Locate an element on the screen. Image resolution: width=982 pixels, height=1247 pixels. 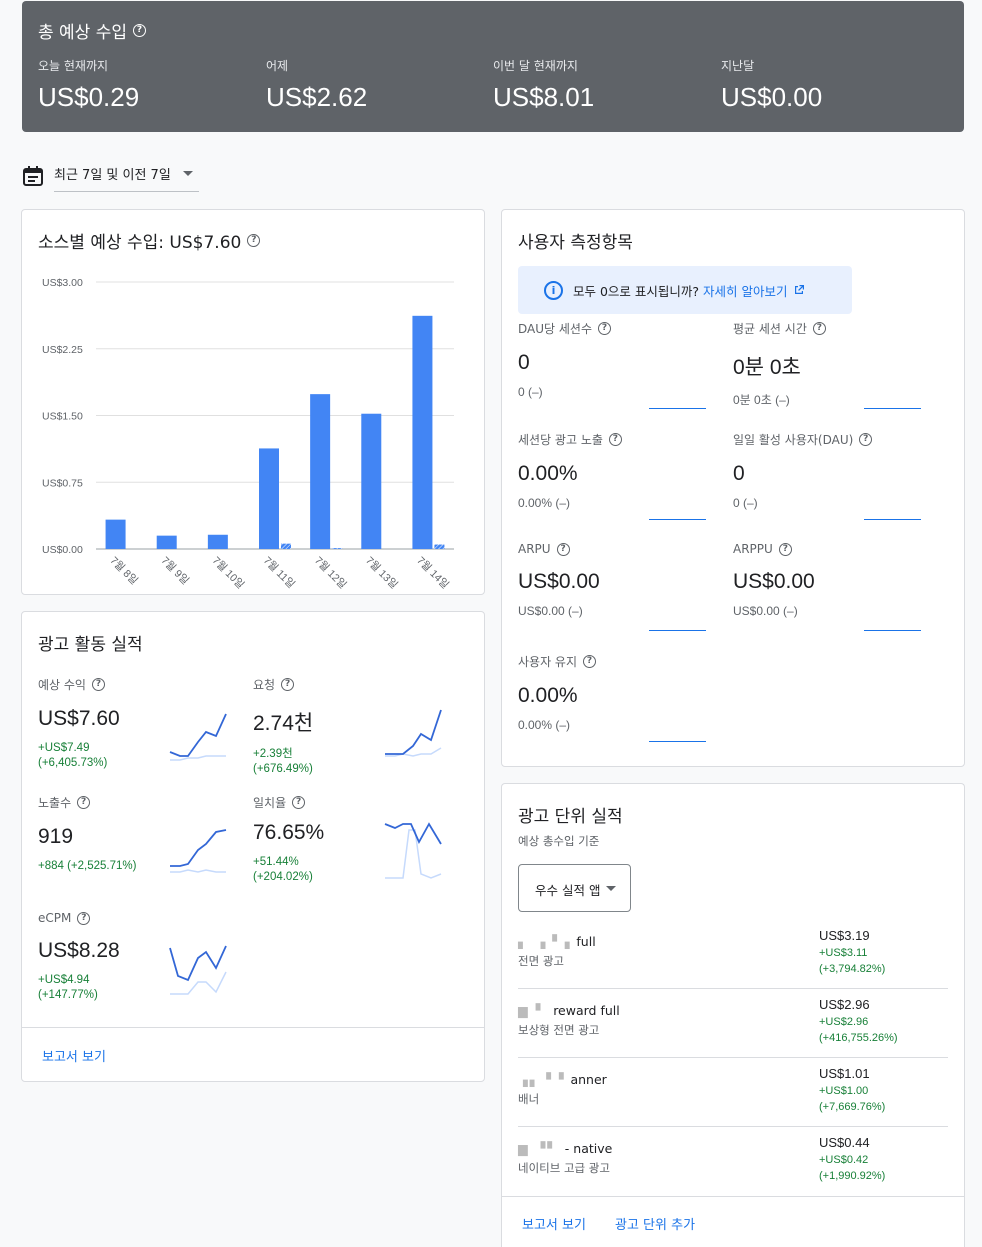
earnings-sparkline is located at coordinates (198, 737).